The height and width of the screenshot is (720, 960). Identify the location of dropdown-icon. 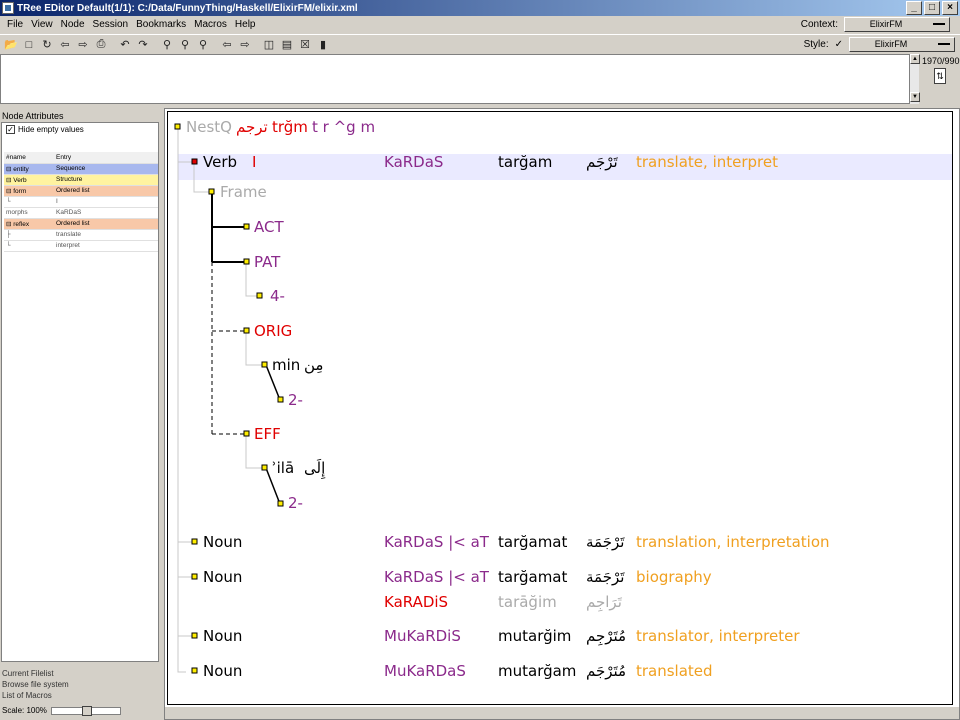
(939, 24).